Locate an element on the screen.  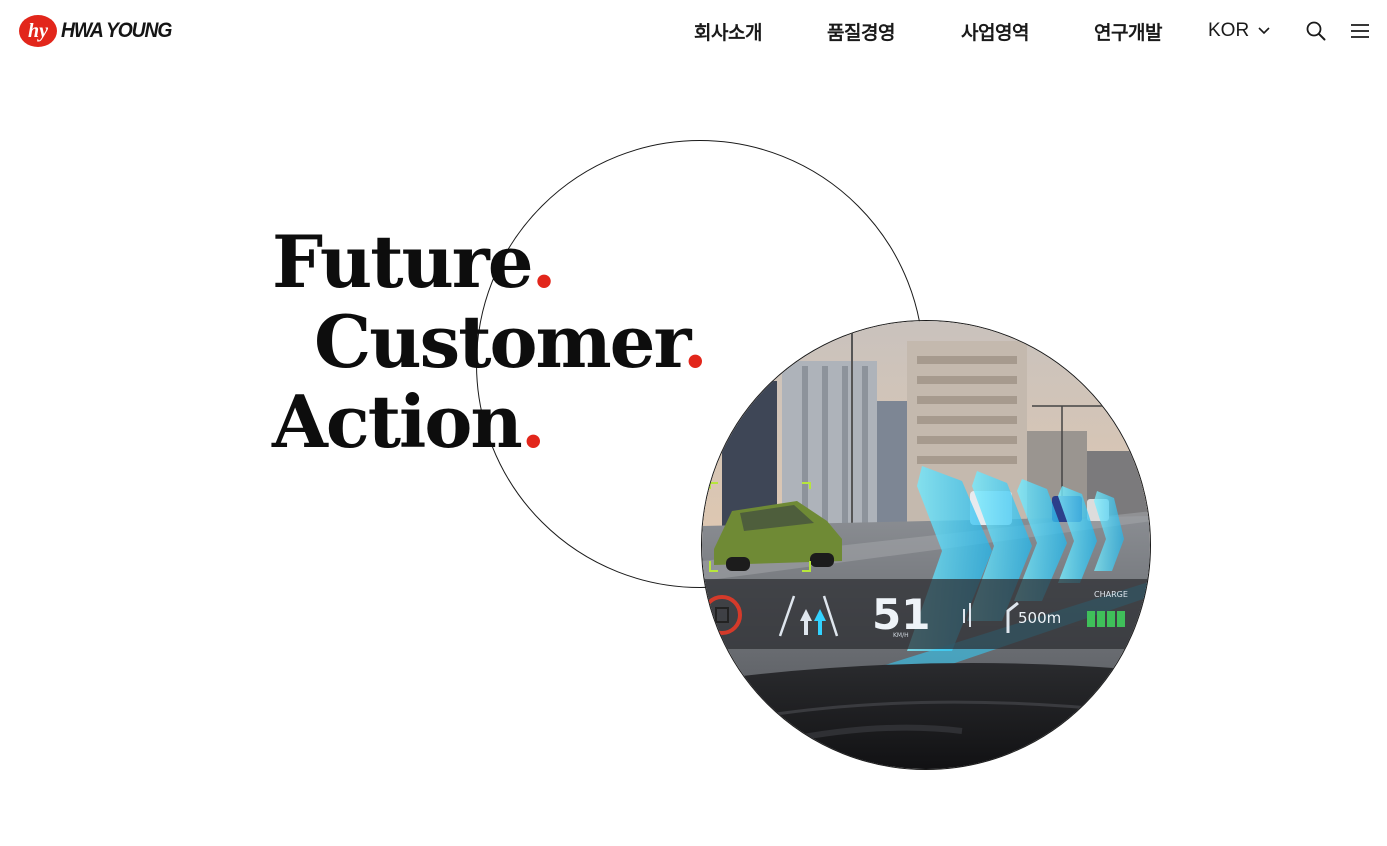
hud-distance: 500m is located at coordinates (1039, 618).